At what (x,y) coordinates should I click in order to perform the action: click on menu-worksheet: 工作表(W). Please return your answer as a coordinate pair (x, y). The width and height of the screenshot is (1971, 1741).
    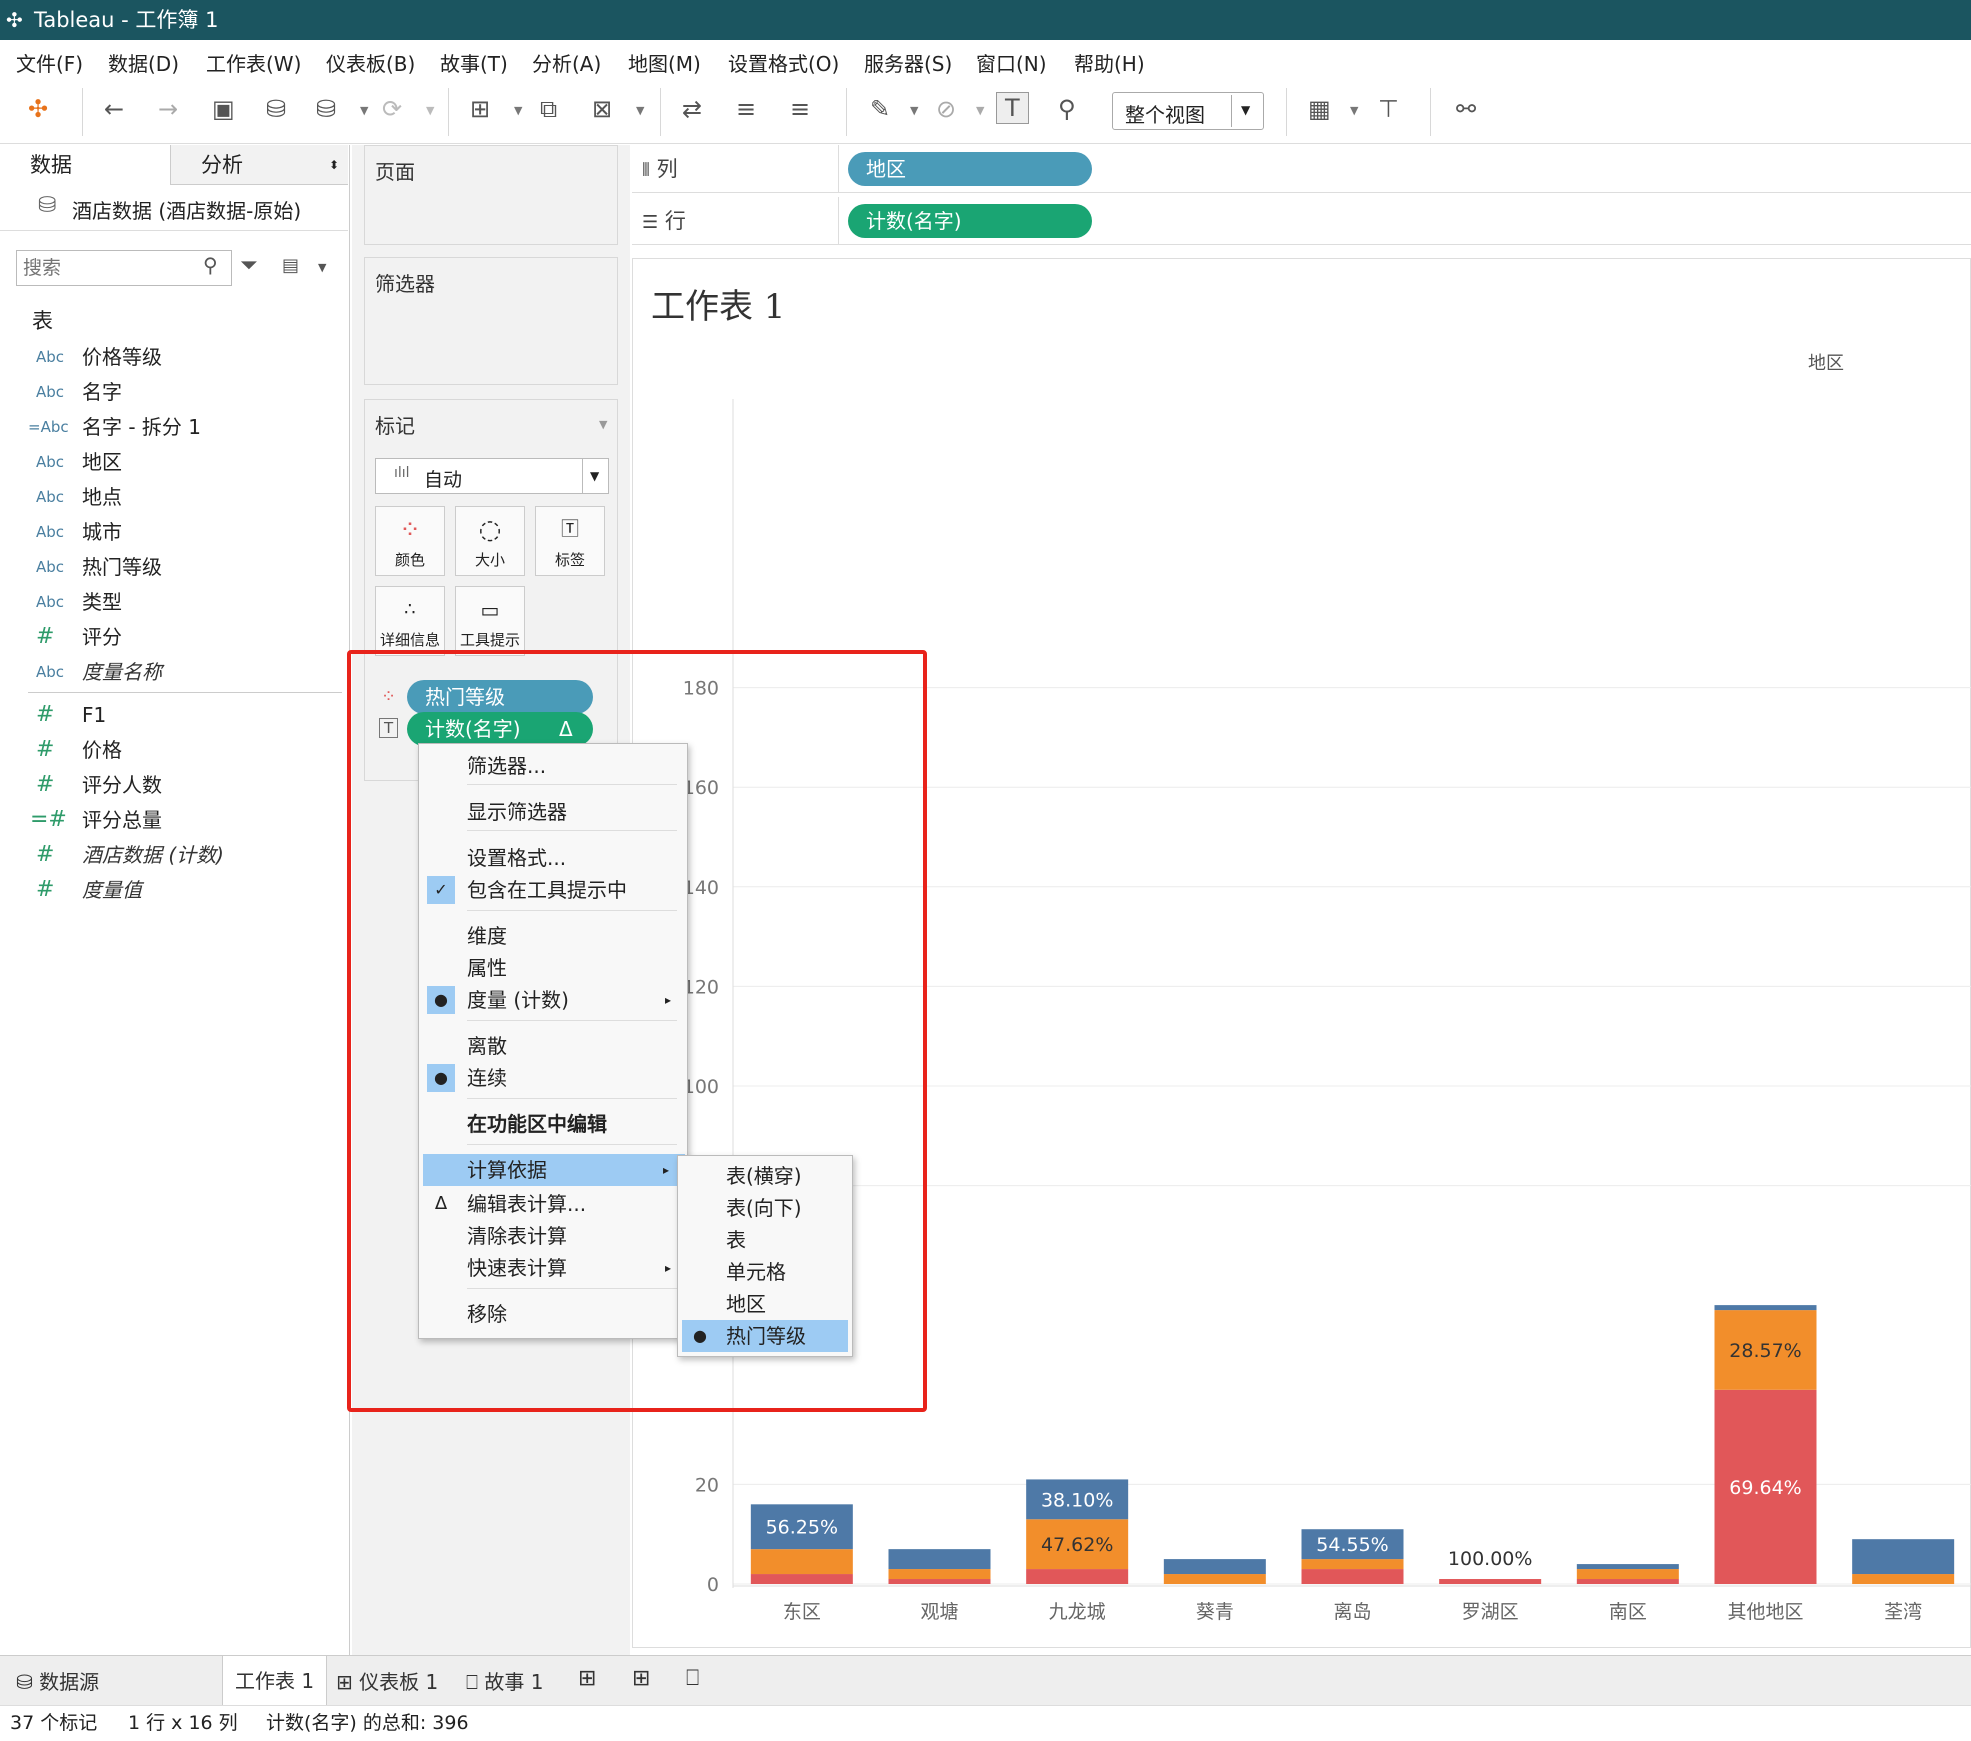
    Looking at the image, I should click on (253, 62).